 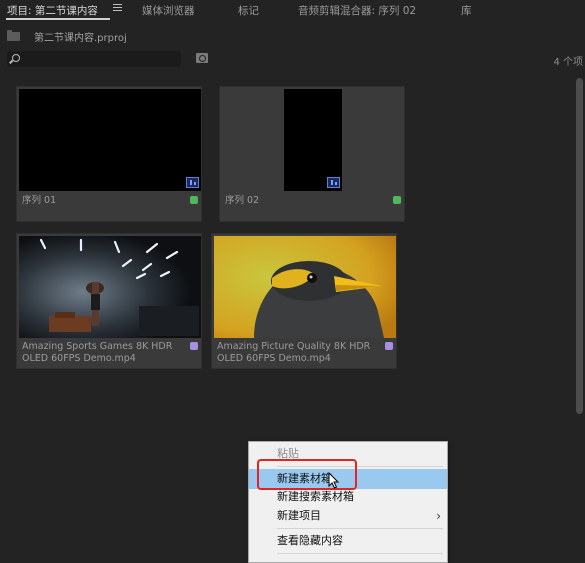 I want to click on panel-menu-icon, so click(x=117, y=8).